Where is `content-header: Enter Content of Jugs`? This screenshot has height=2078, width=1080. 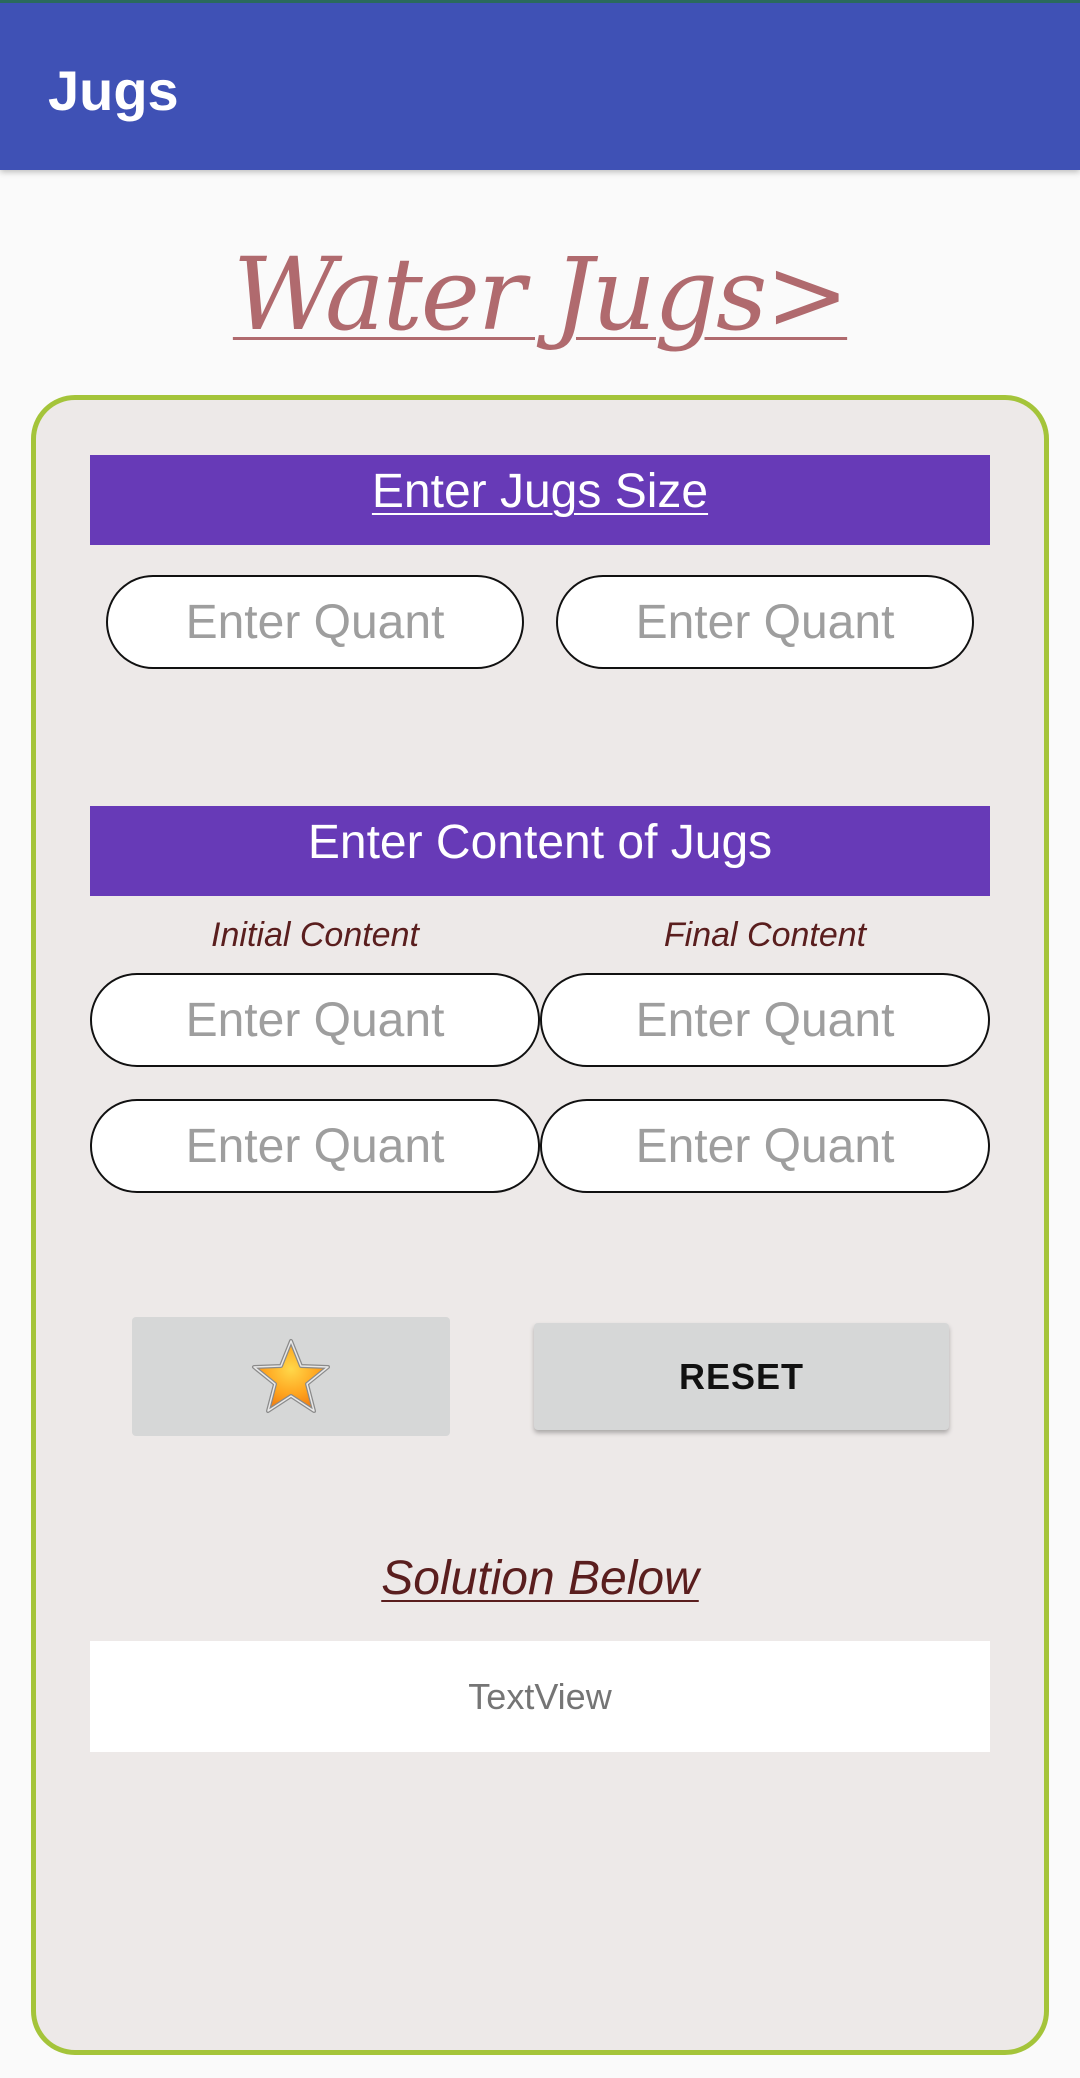 content-header: Enter Content of Jugs is located at coordinates (540, 851).